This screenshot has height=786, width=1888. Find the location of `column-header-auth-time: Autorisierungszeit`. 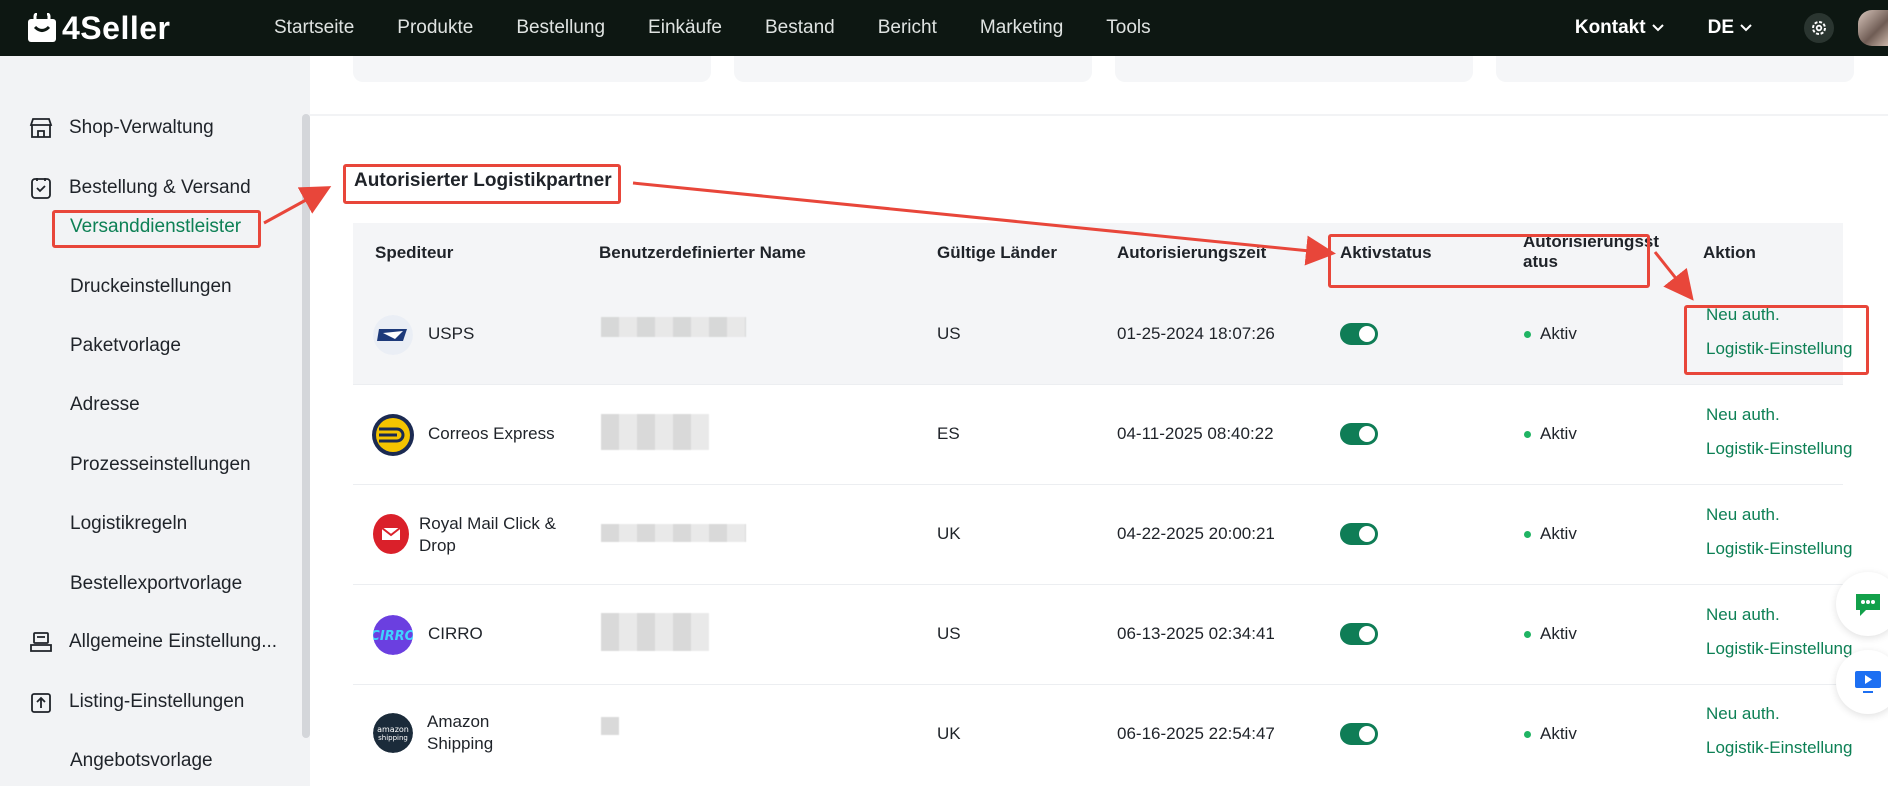

column-header-auth-time: Autorisierungszeit is located at coordinates (1192, 252).